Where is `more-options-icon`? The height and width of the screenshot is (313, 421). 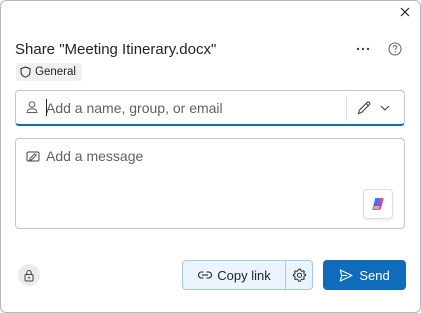 more-options-icon is located at coordinates (363, 49).